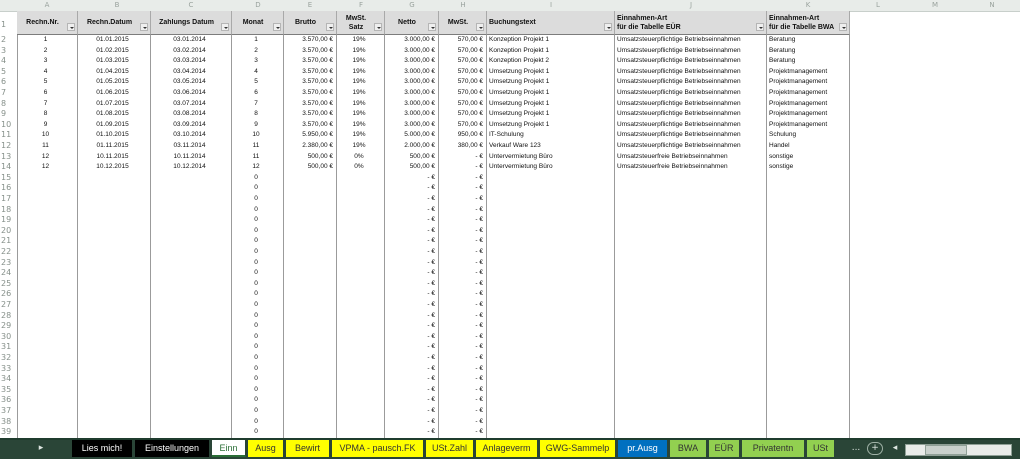 The height and width of the screenshot is (459, 1020). Describe the element at coordinates (258, 5) in the screenshot. I see `column-letter: D` at that location.